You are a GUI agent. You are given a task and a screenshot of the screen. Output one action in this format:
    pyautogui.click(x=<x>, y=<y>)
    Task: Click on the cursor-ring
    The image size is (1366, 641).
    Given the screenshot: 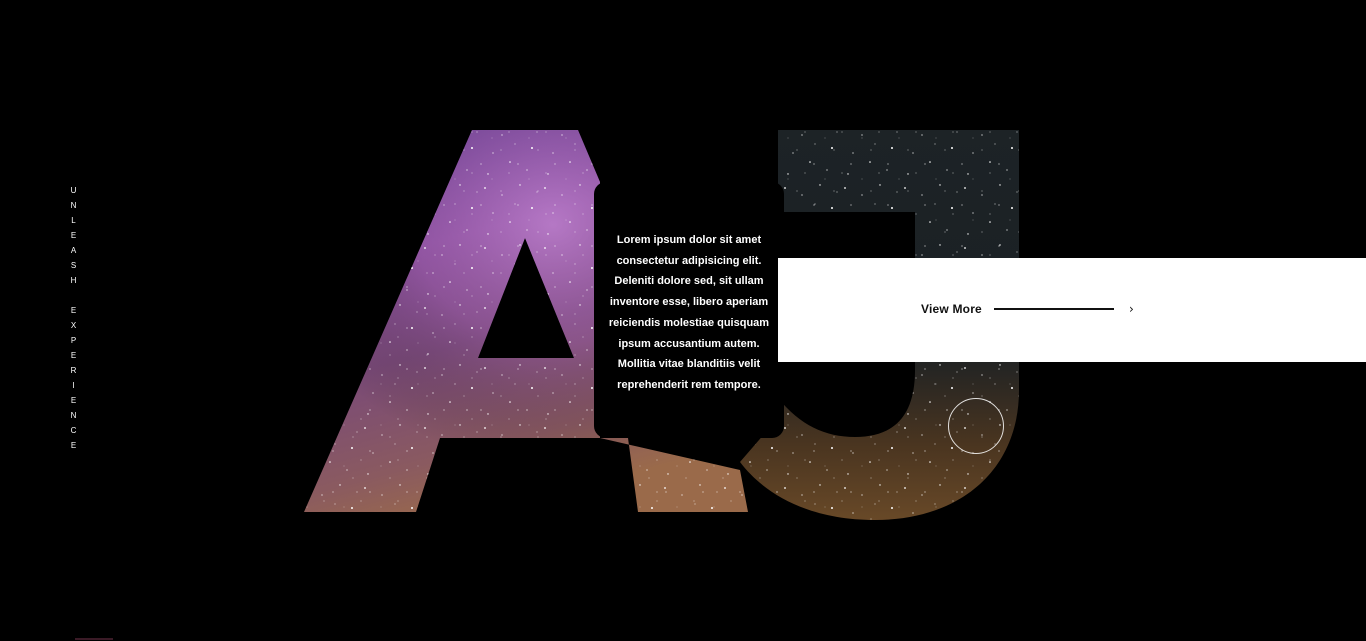 What is the action you would take?
    pyautogui.click(x=976, y=426)
    